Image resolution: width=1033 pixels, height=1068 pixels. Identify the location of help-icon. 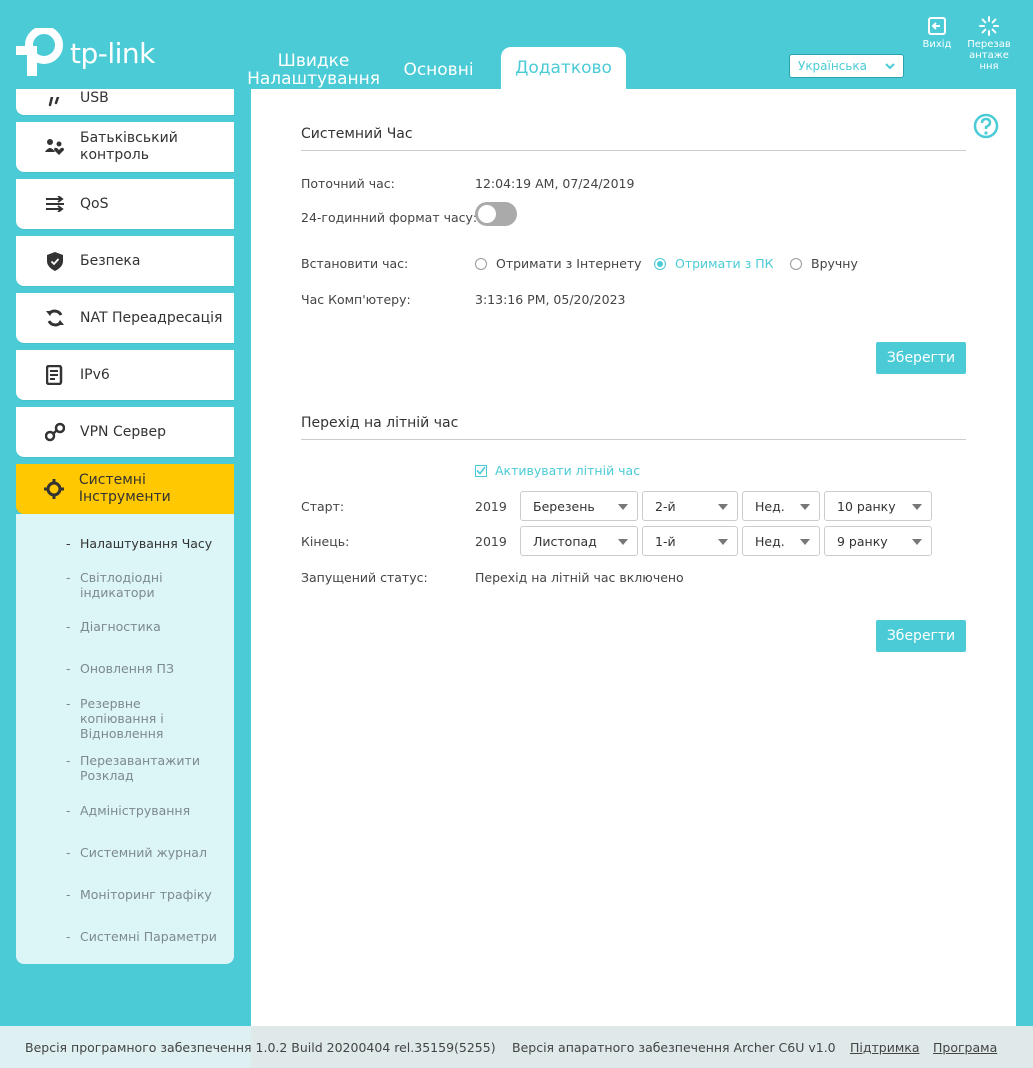
(986, 128).